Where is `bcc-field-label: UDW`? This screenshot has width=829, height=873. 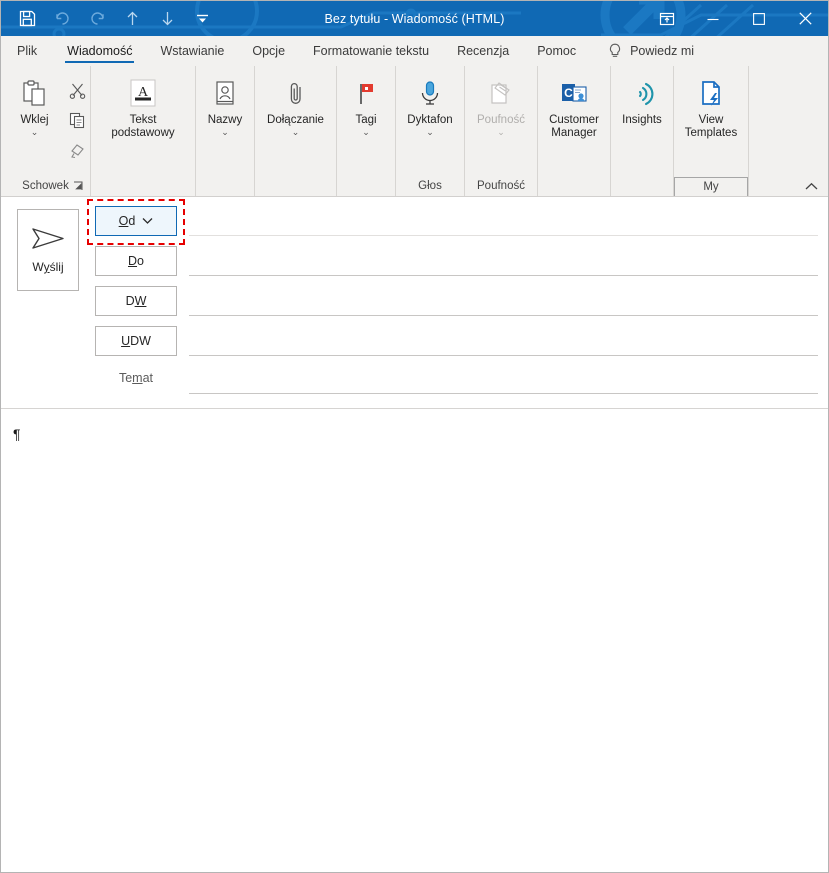
bcc-field-label: UDW is located at coordinates (136, 341).